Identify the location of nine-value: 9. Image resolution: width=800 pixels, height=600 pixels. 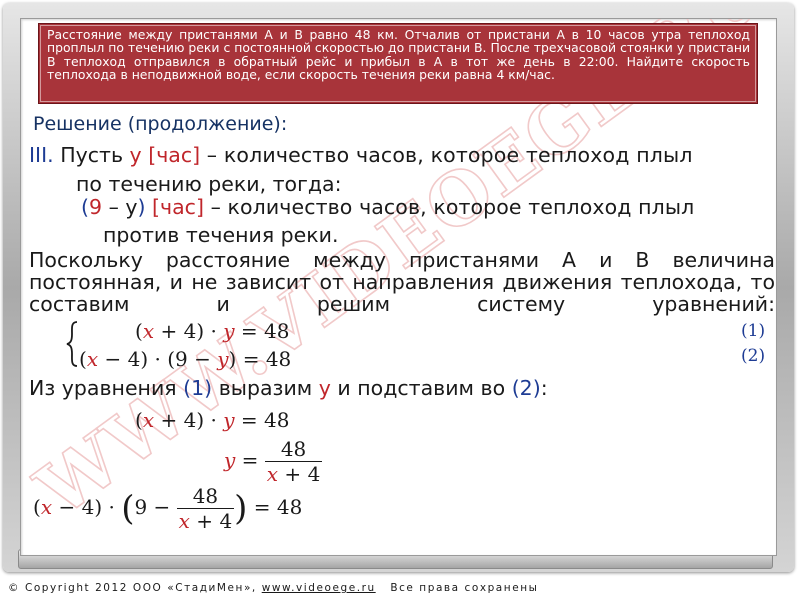
(96, 207).